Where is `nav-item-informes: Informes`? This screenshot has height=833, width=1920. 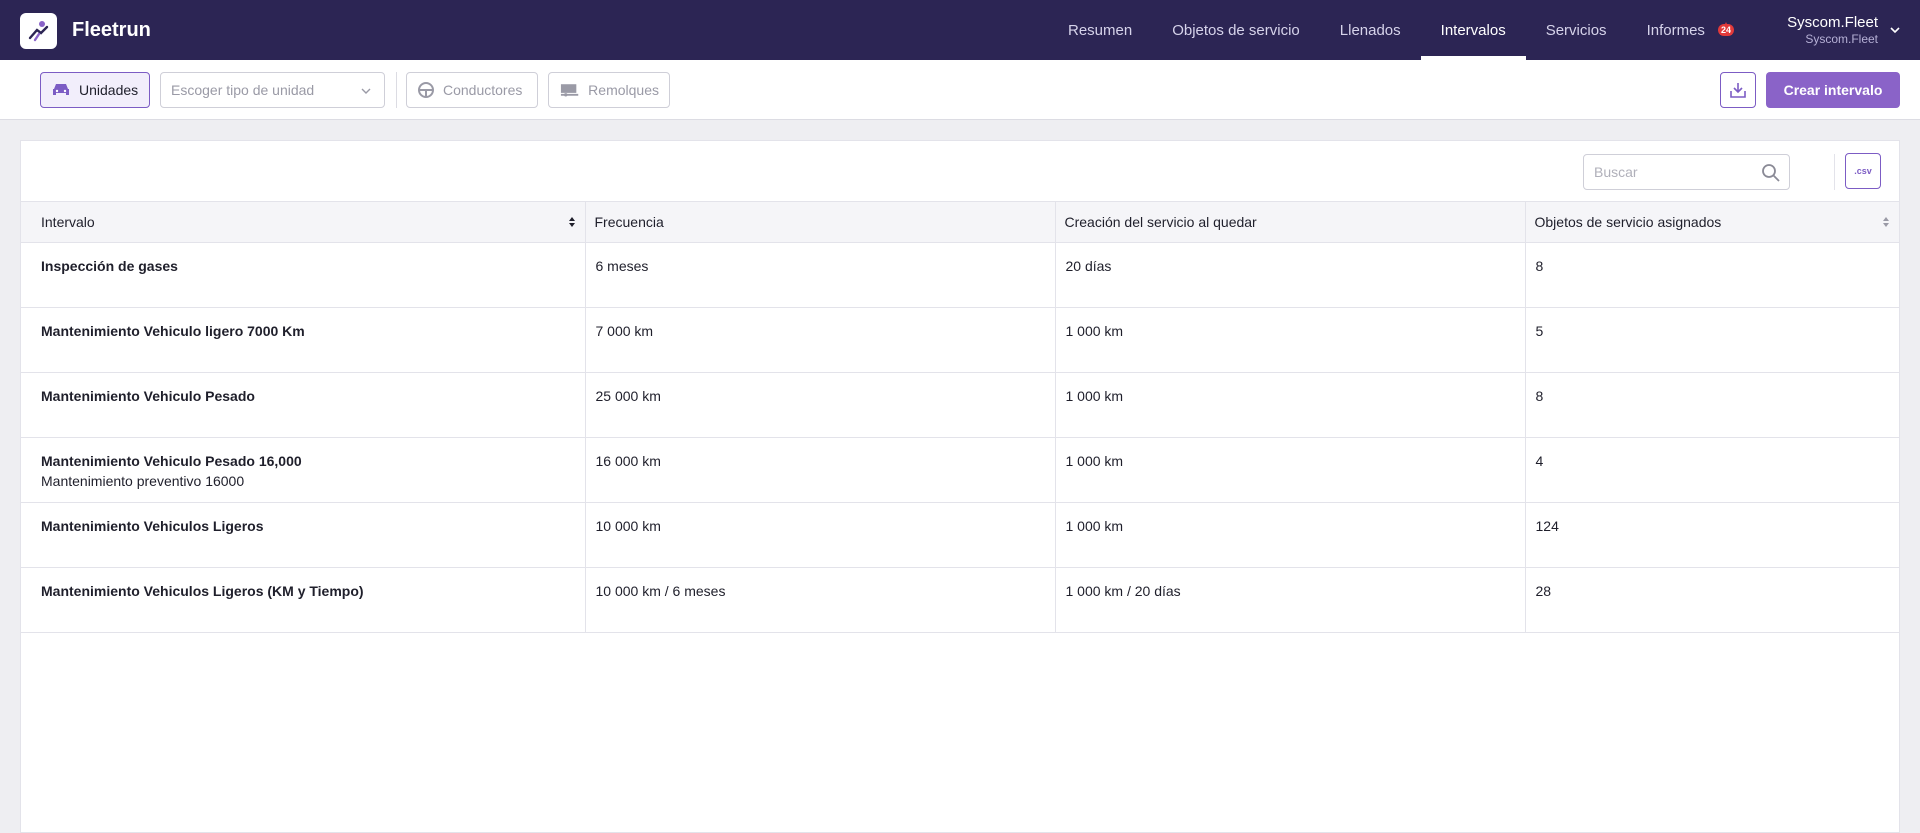 nav-item-informes: Informes is located at coordinates (1676, 30).